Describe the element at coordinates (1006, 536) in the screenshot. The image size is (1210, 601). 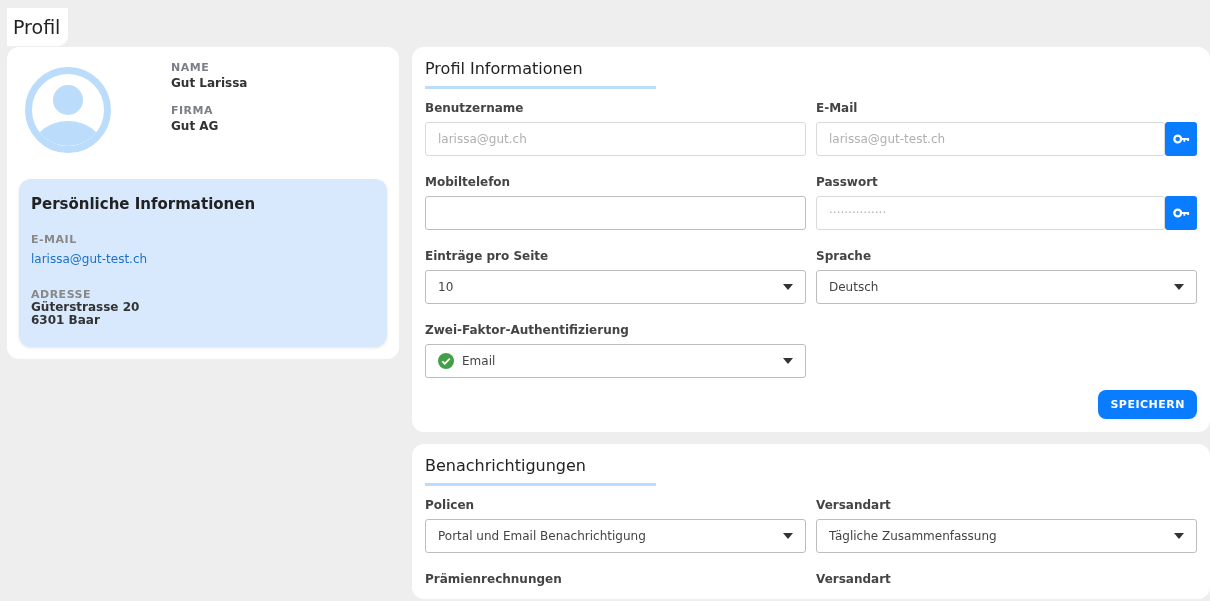
I see `select-field: Tägliche Zusammenfassung` at that location.